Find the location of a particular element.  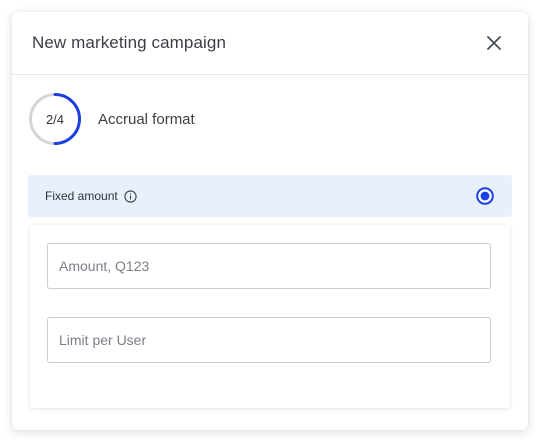

dialog-header: New marketing campaign is located at coordinates (270, 43).